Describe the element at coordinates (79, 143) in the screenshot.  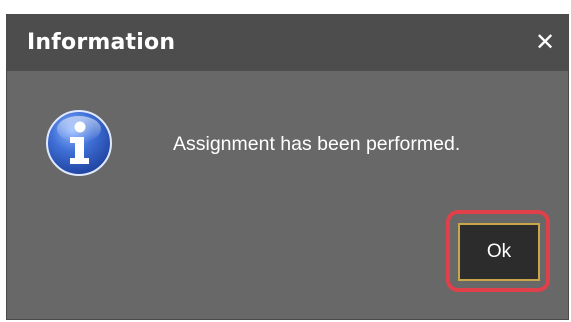
I see `information-icon` at that location.